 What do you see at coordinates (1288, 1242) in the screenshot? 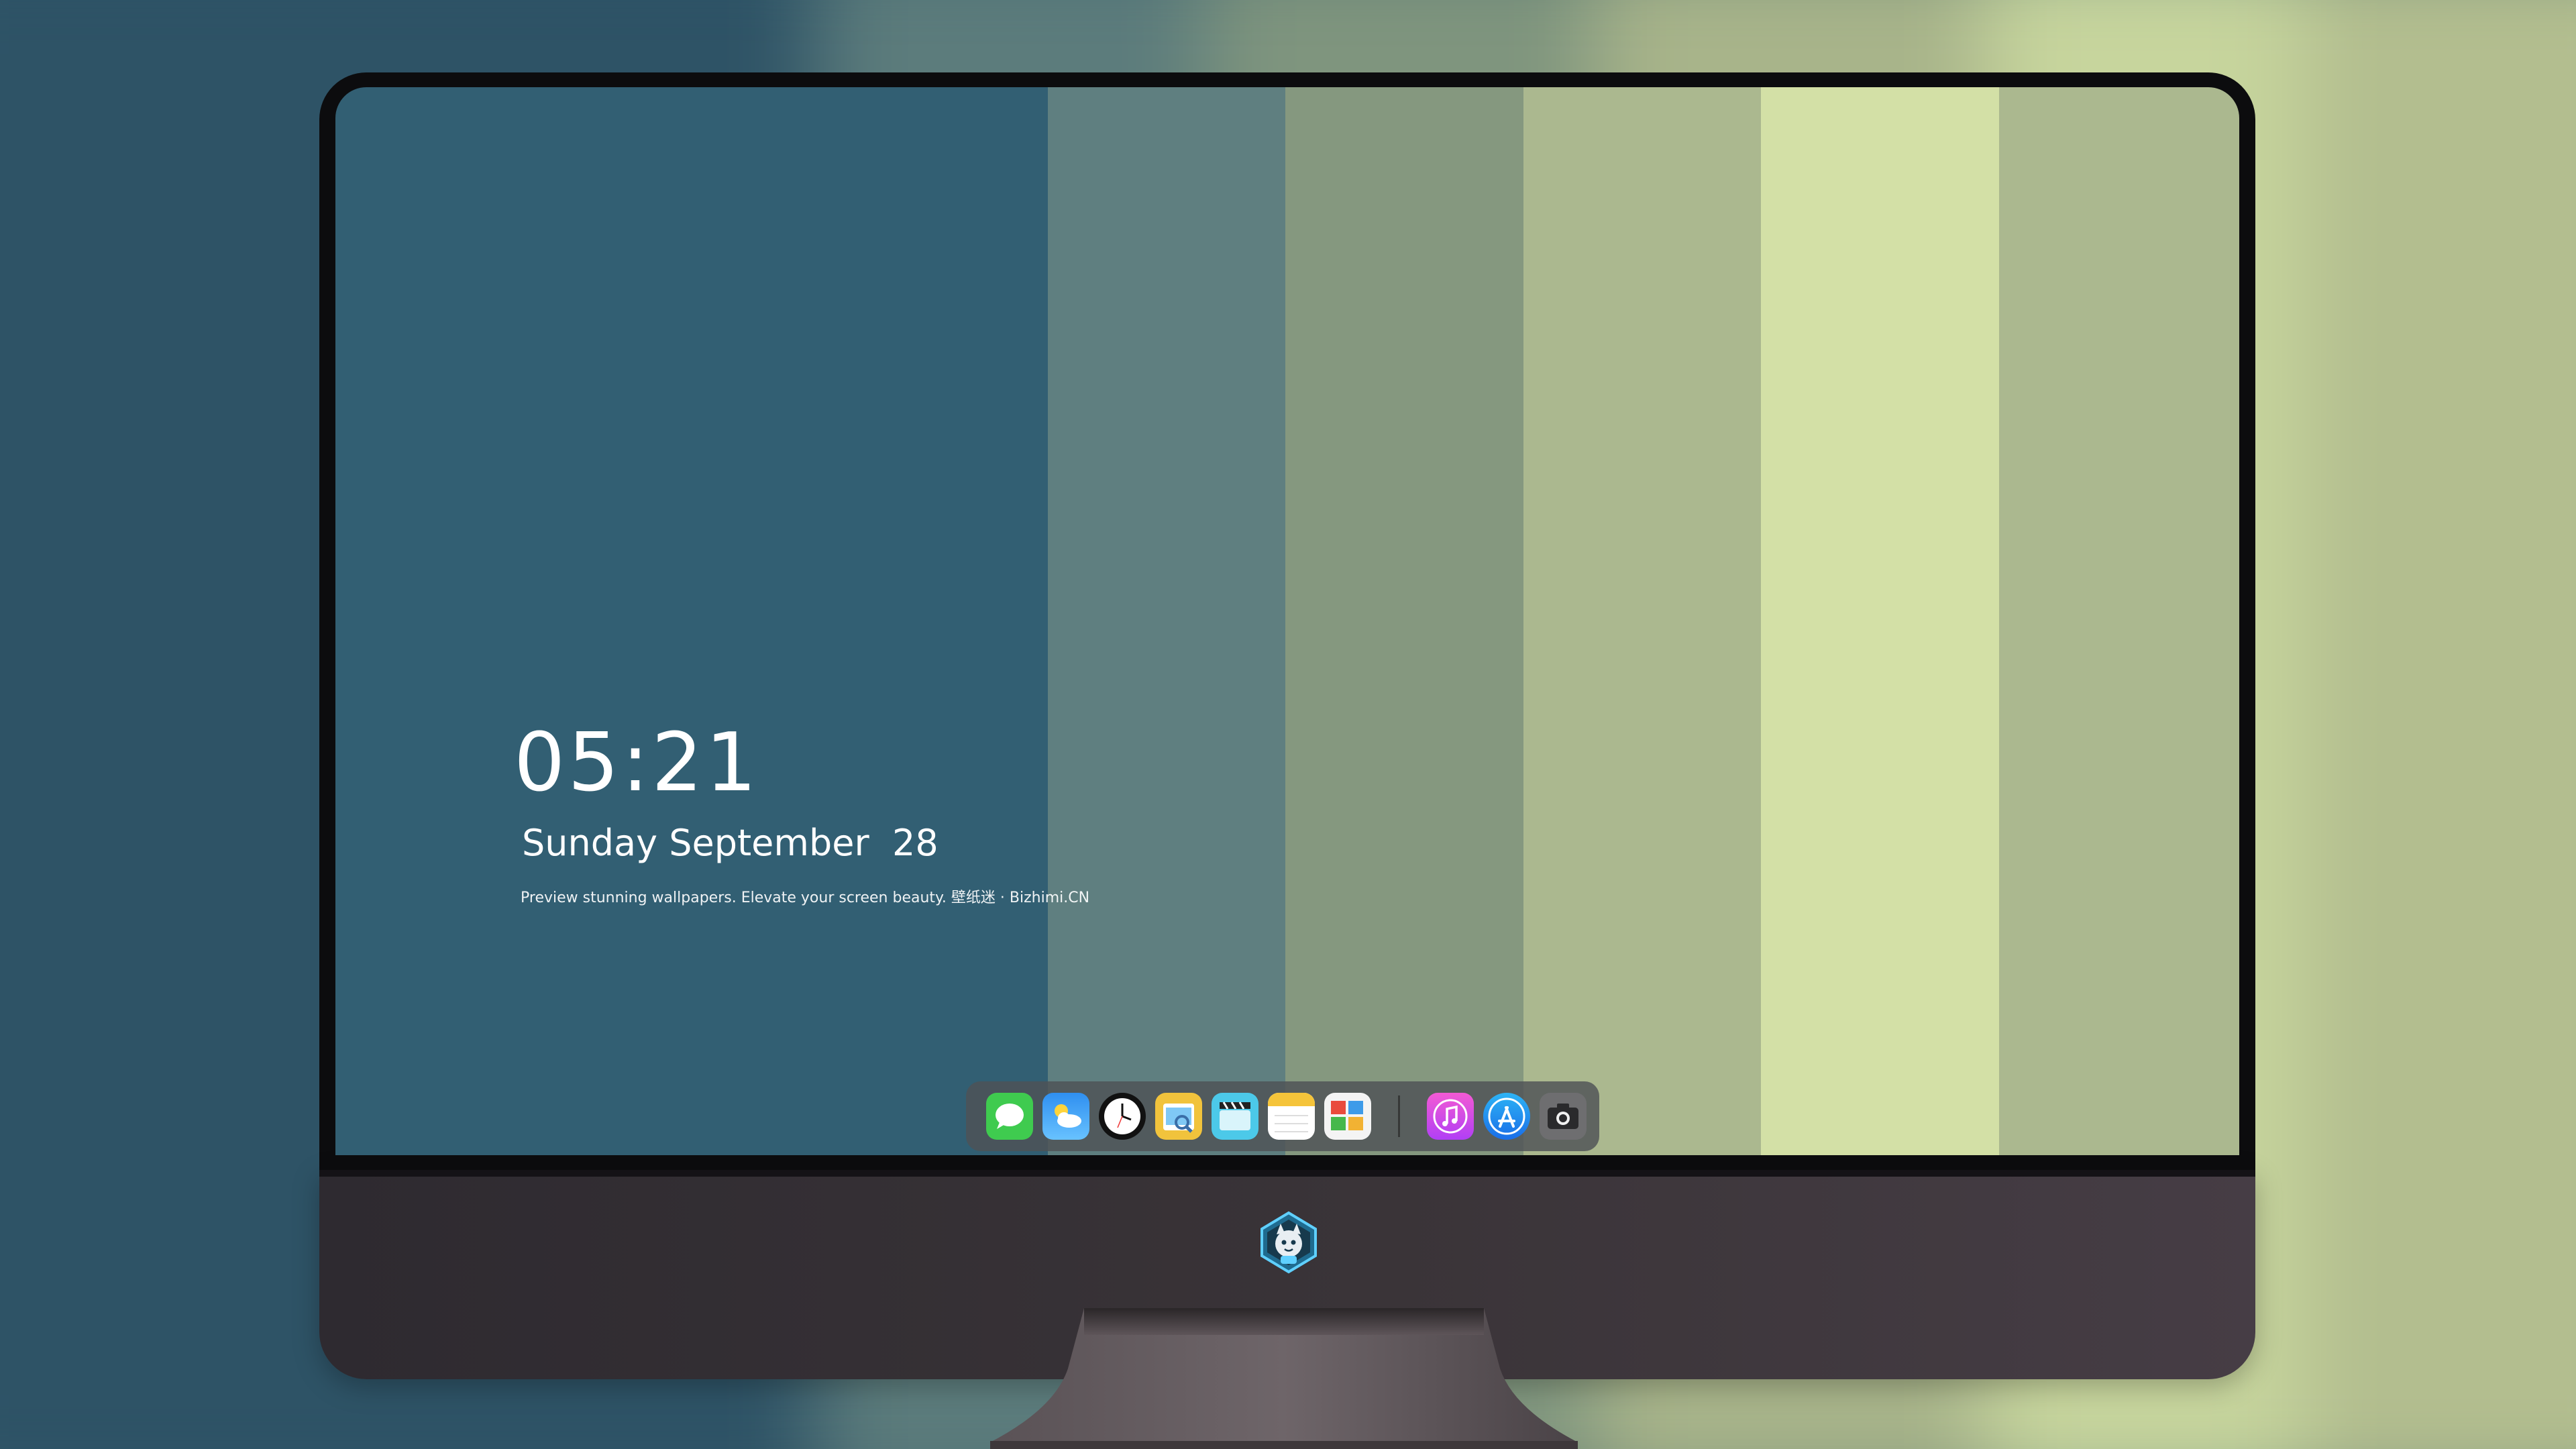
I see `mascot-logo-icon` at bounding box center [1288, 1242].